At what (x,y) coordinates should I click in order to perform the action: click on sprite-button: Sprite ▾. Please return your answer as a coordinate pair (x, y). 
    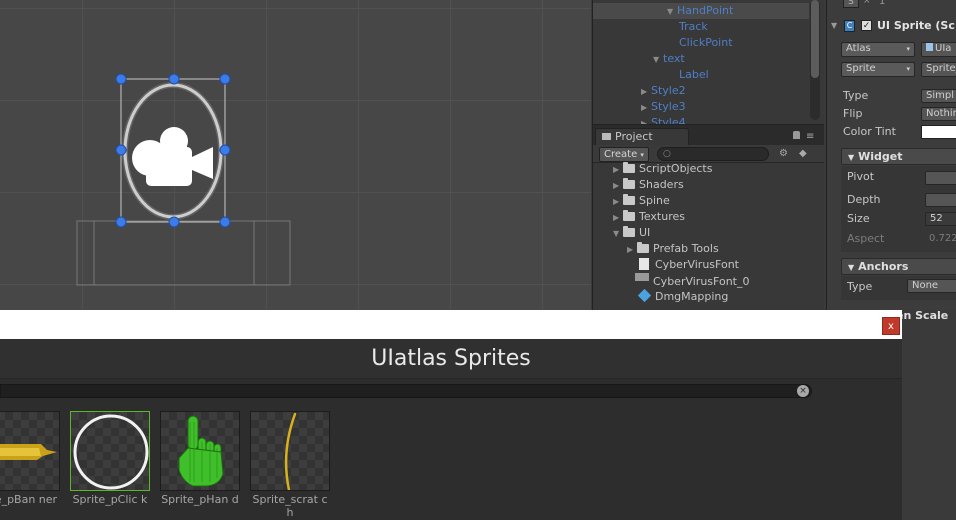
    Looking at the image, I should click on (878, 69).